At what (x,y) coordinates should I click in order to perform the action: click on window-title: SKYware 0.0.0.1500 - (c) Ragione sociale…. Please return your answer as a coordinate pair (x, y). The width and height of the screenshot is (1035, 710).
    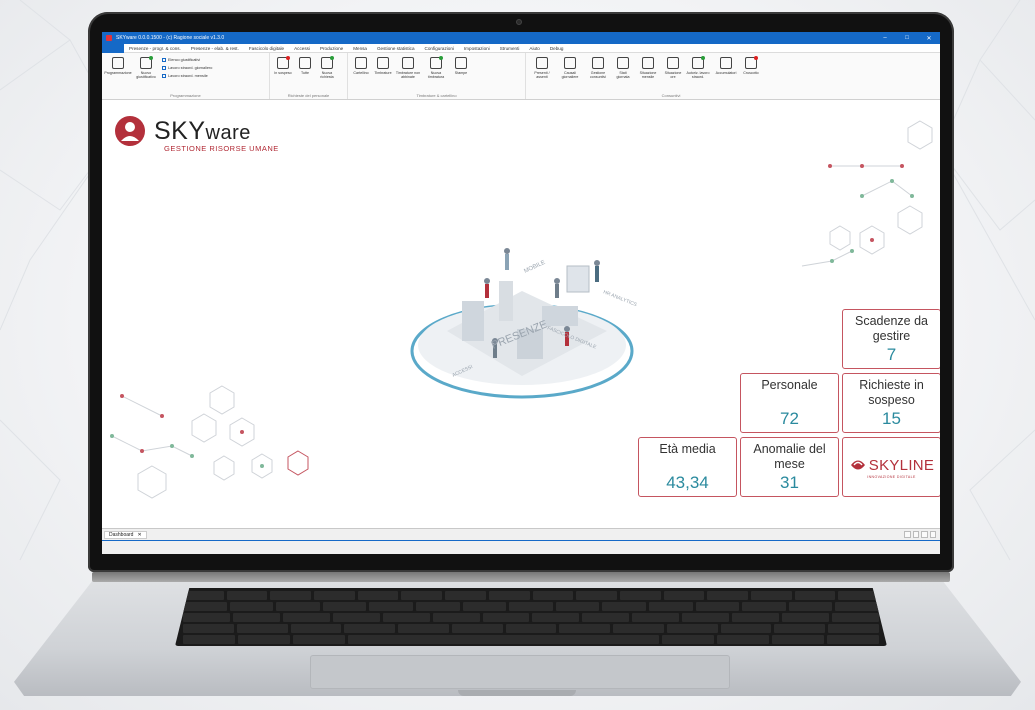
    Looking at the image, I should click on (170, 38).